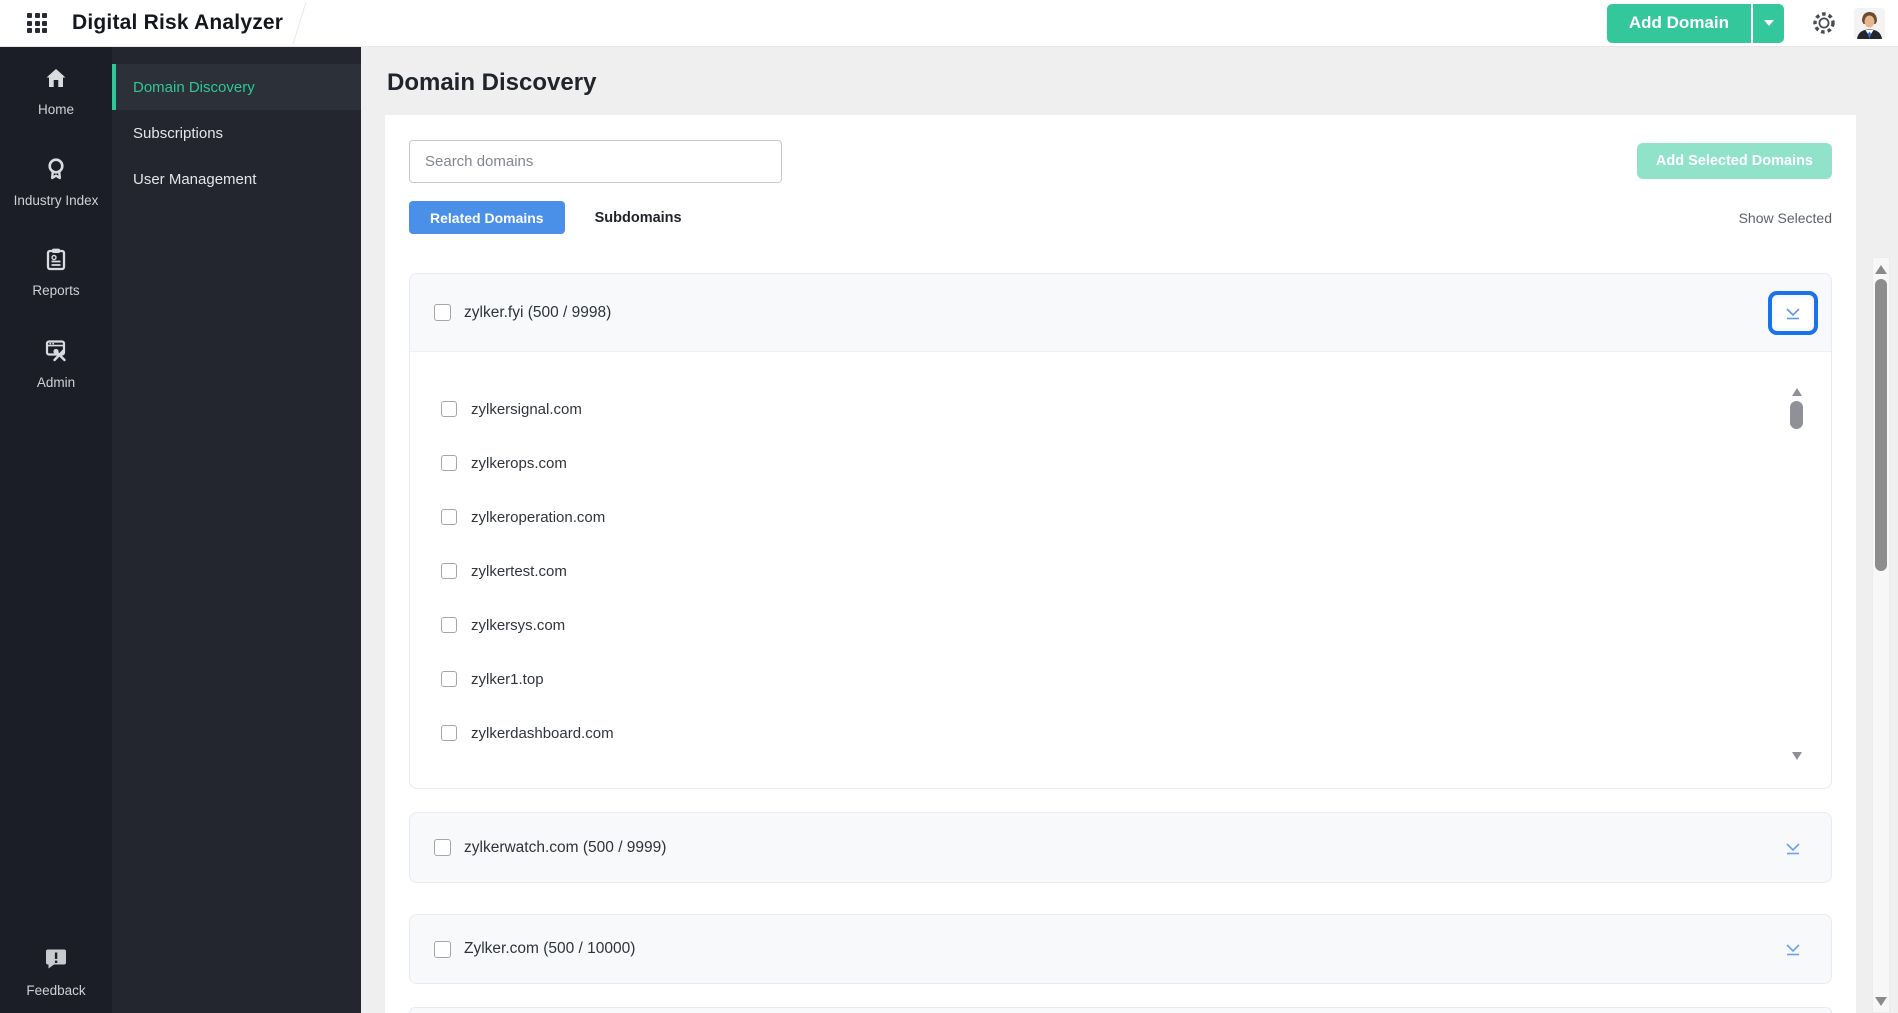 The height and width of the screenshot is (1013, 1898). What do you see at coordinates (1106, 679) in the screenshot?
I see `domain-list-item: zylker1.top` at bounding box center [1106, 679].